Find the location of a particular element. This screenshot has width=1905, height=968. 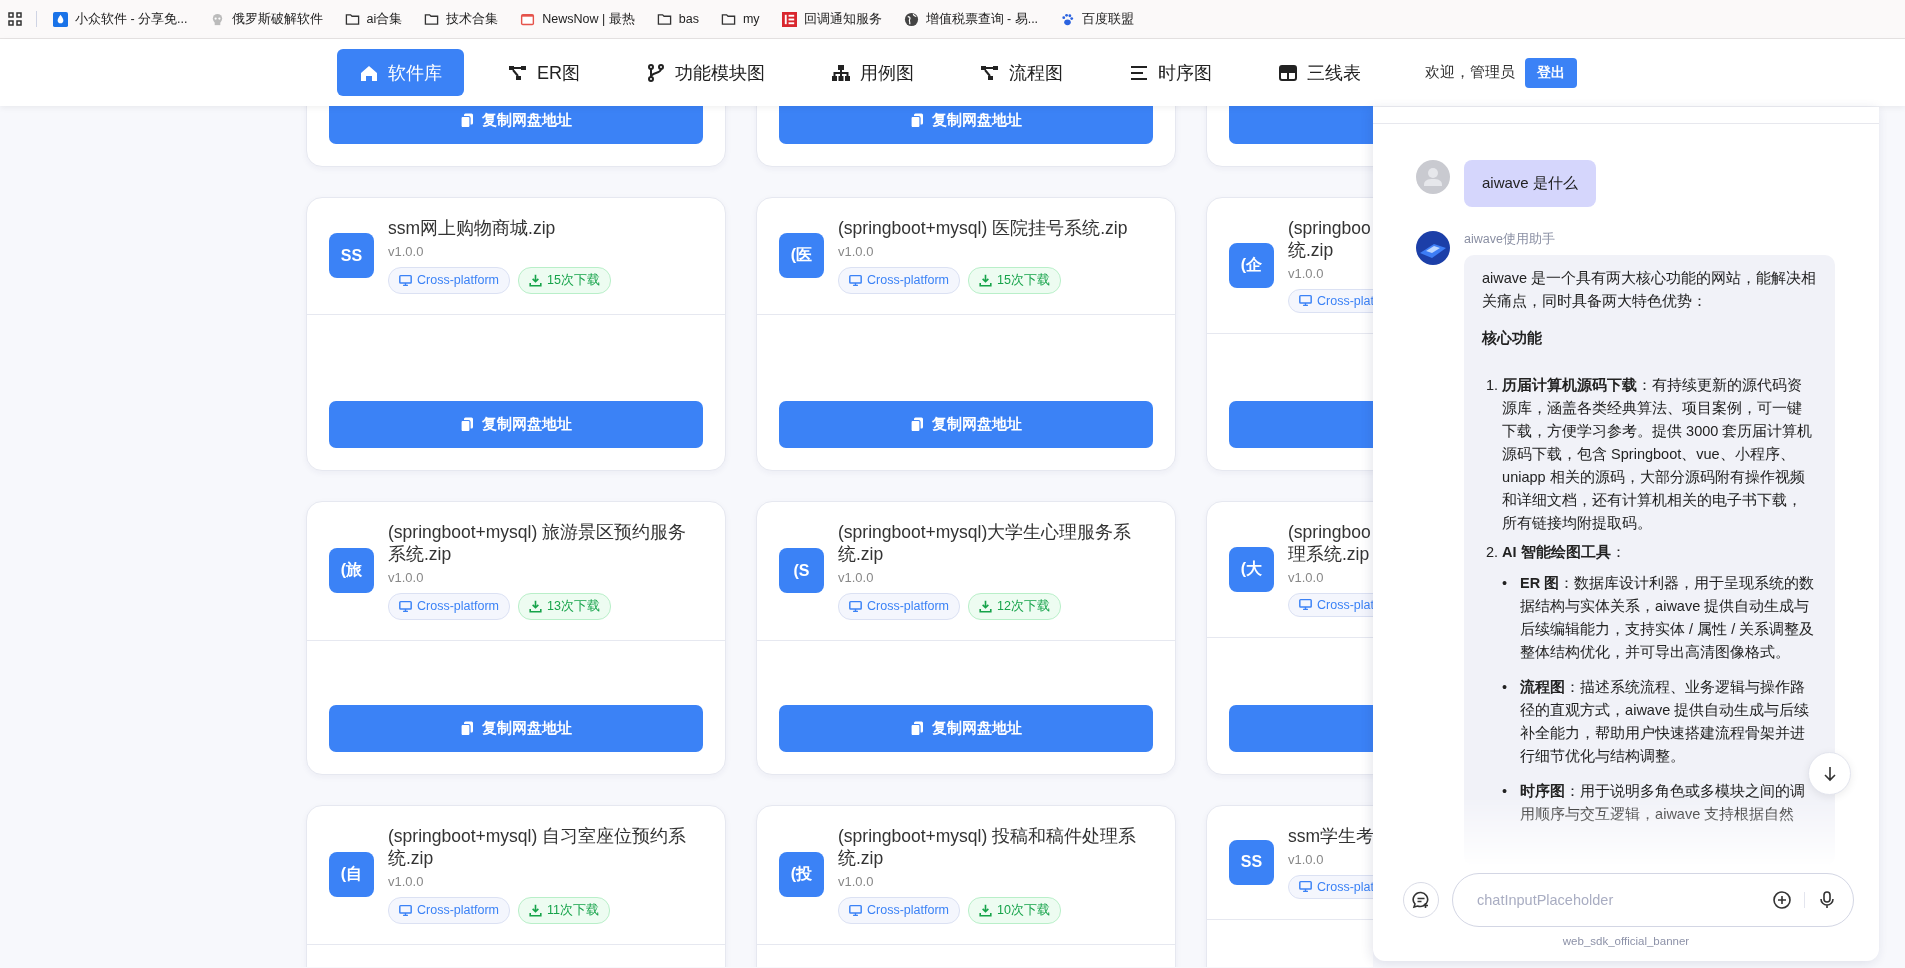

nav-tab: 软件库 is located at coordinates (400, 72).